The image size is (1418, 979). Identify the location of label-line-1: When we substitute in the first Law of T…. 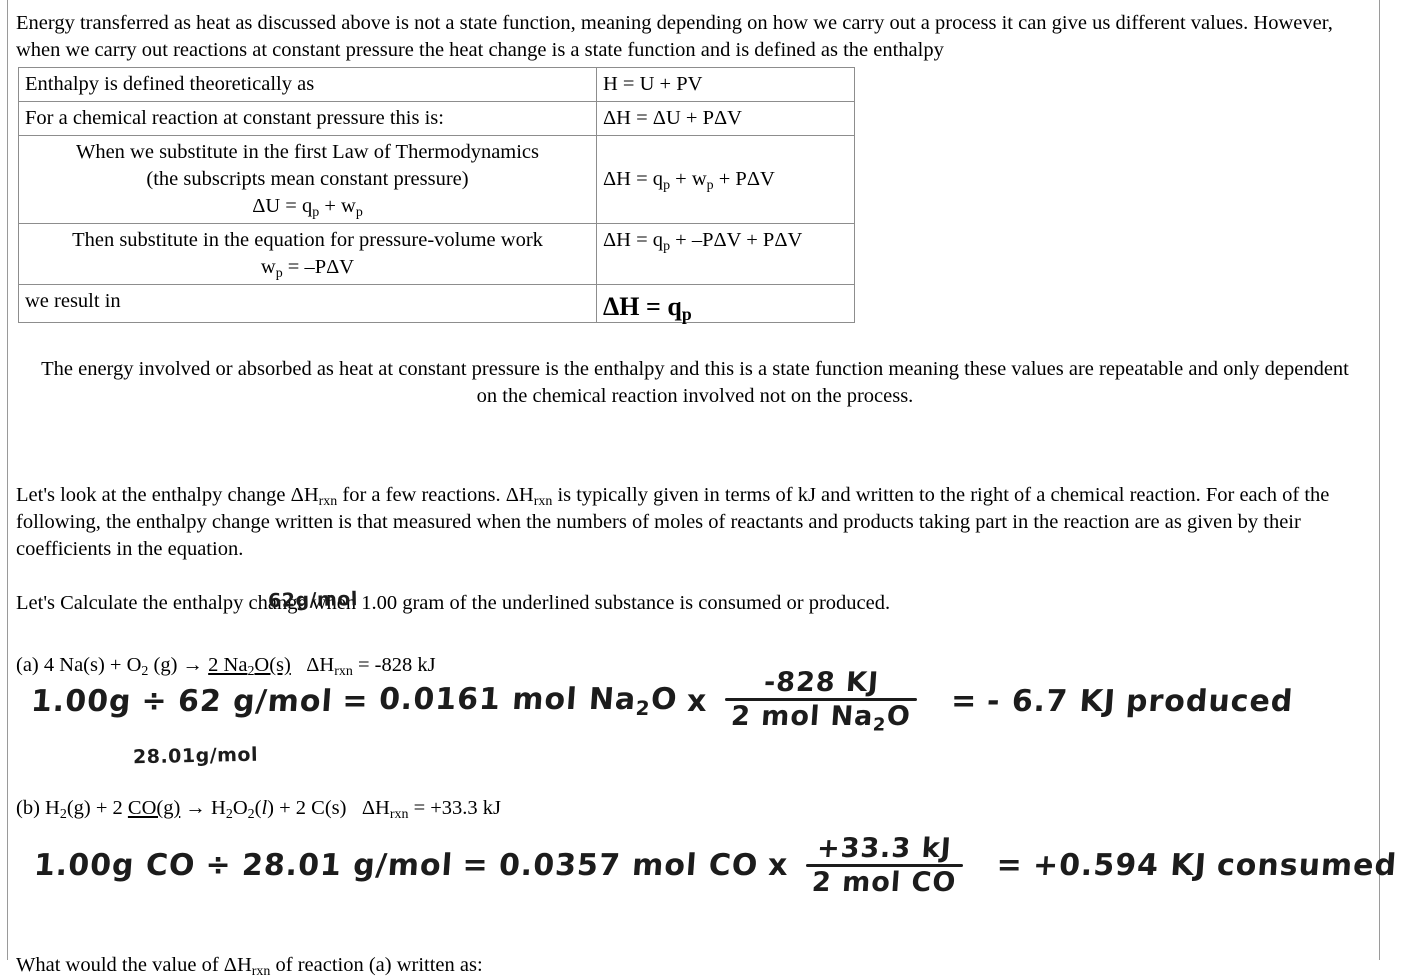
(307, 152).